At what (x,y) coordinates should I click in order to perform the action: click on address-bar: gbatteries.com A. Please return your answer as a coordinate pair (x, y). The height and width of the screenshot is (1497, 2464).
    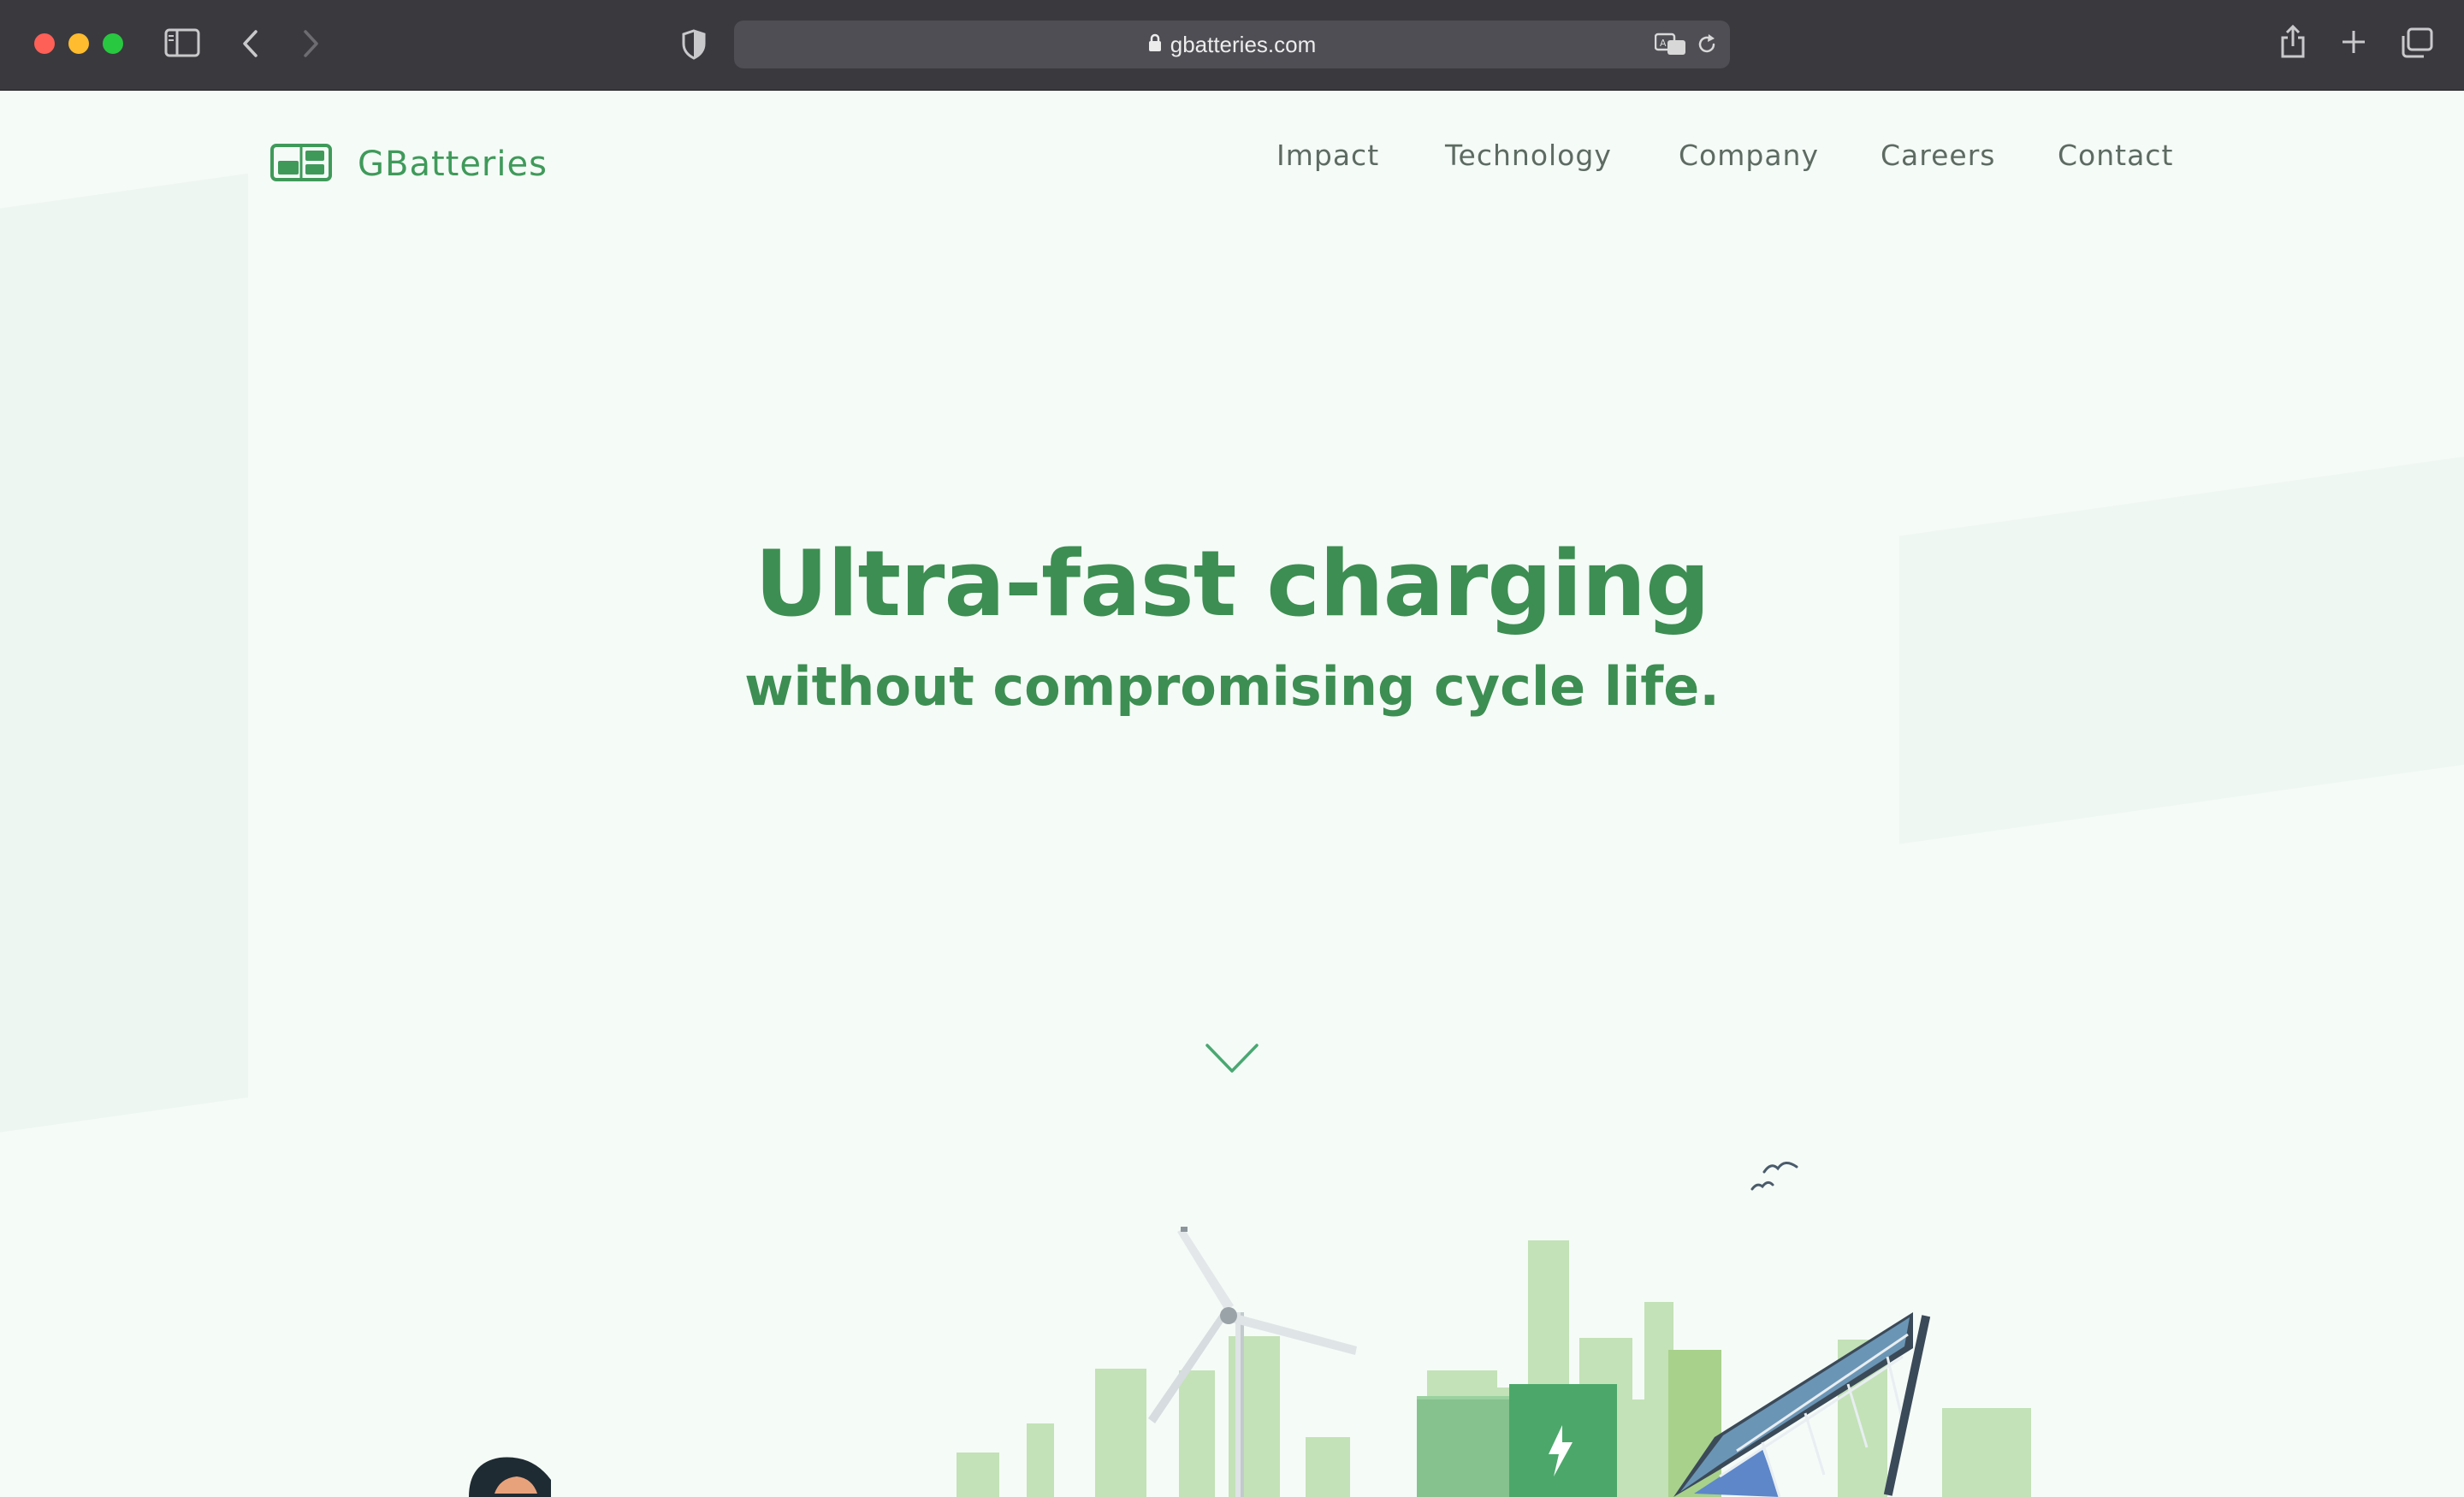
    Looking at the image, I should click on (1232, 44).